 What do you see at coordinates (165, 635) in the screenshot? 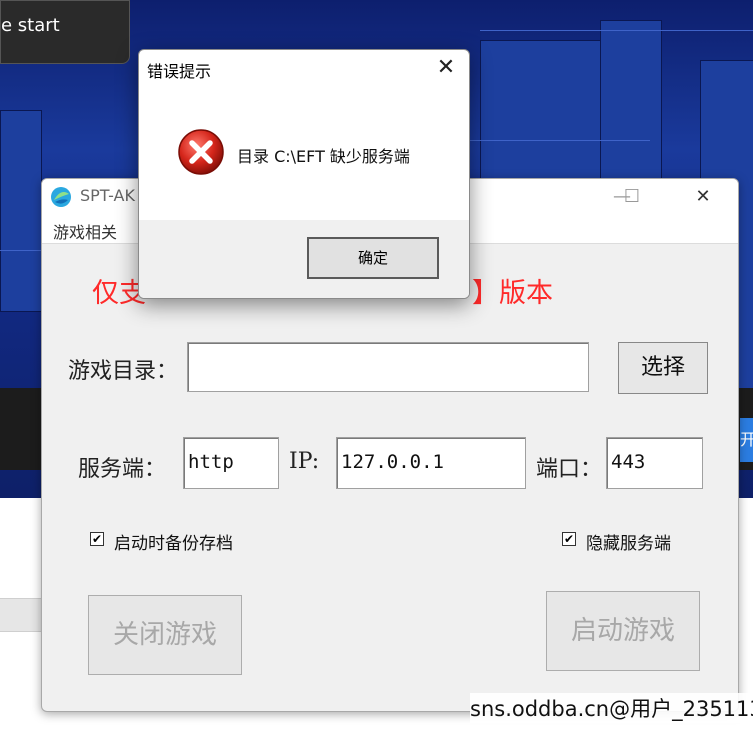
I see `close-game-button: 关闭游戏` at bounding box center [165, 635].